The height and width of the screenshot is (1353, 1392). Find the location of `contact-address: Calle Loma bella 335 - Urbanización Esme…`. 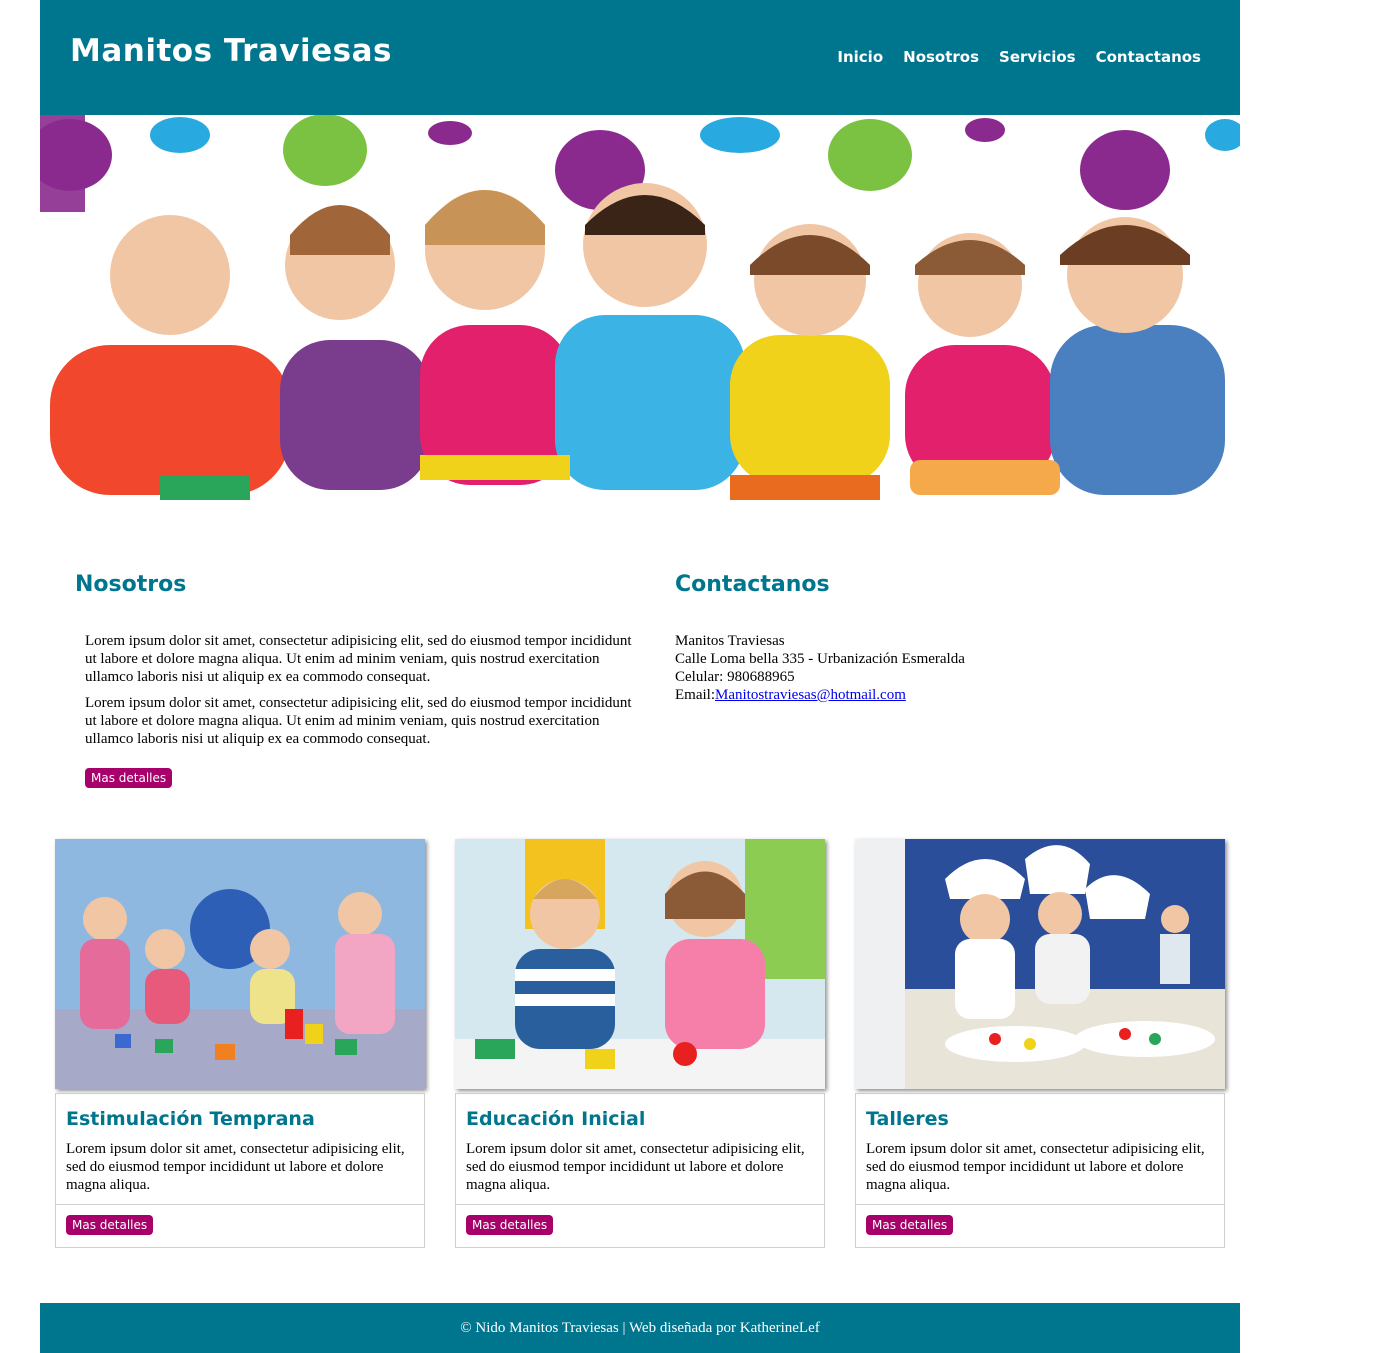

contact-address: Calle Loma bella 335 - Urbanización Esme… is located at coordinates (820, 659).